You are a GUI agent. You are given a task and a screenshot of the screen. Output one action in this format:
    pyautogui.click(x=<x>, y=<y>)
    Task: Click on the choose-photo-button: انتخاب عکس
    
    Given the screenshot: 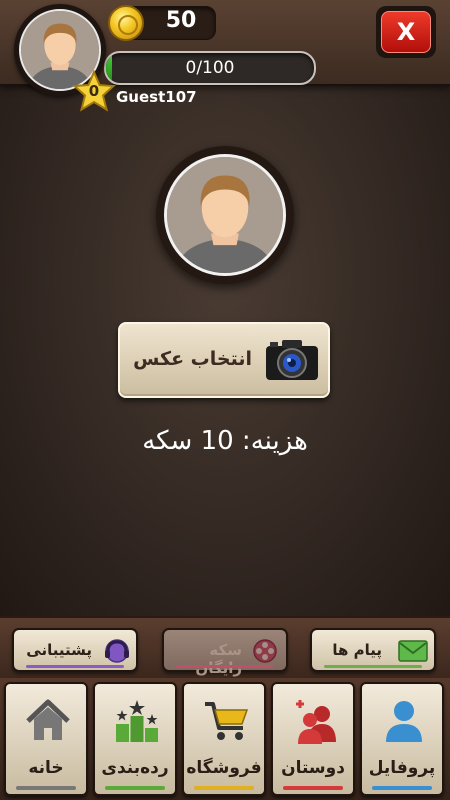 What is the action you would take?
    pyautogui.click(x=224, y=360)
    